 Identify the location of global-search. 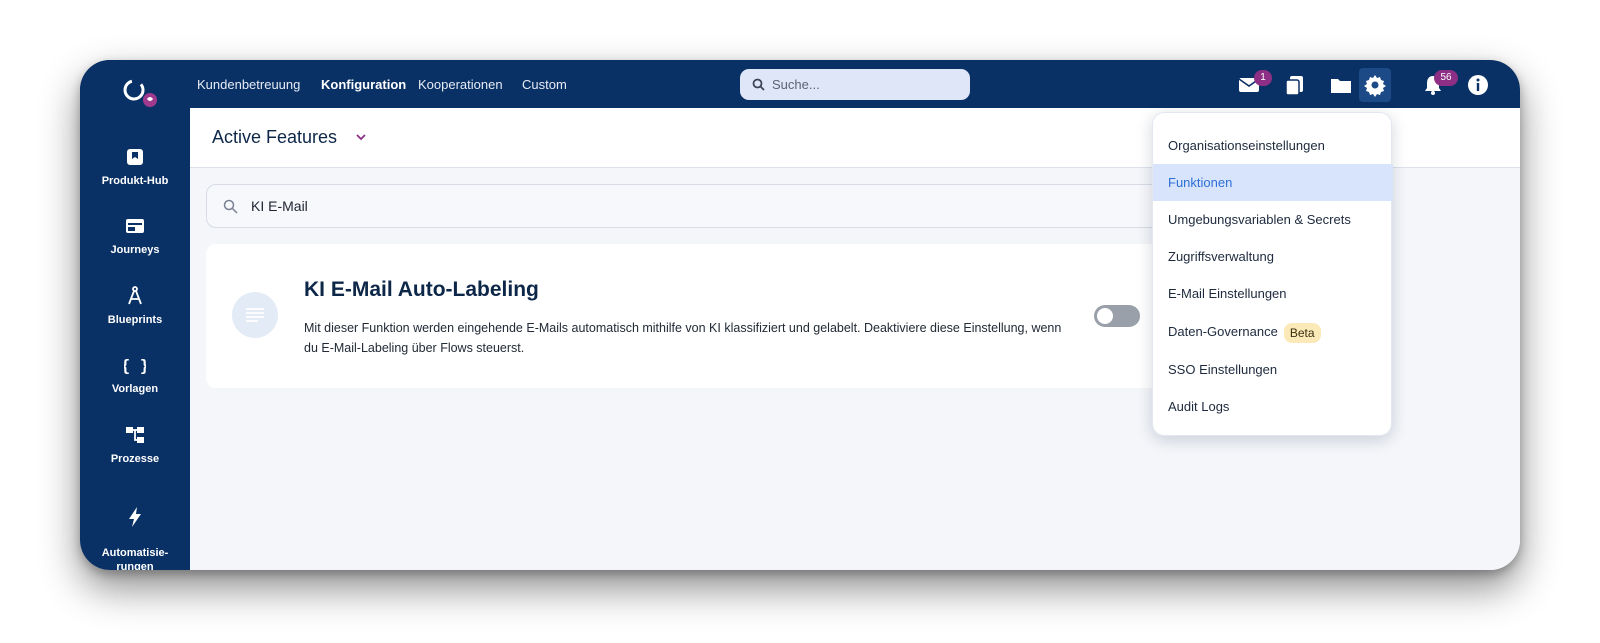
(855, 84).